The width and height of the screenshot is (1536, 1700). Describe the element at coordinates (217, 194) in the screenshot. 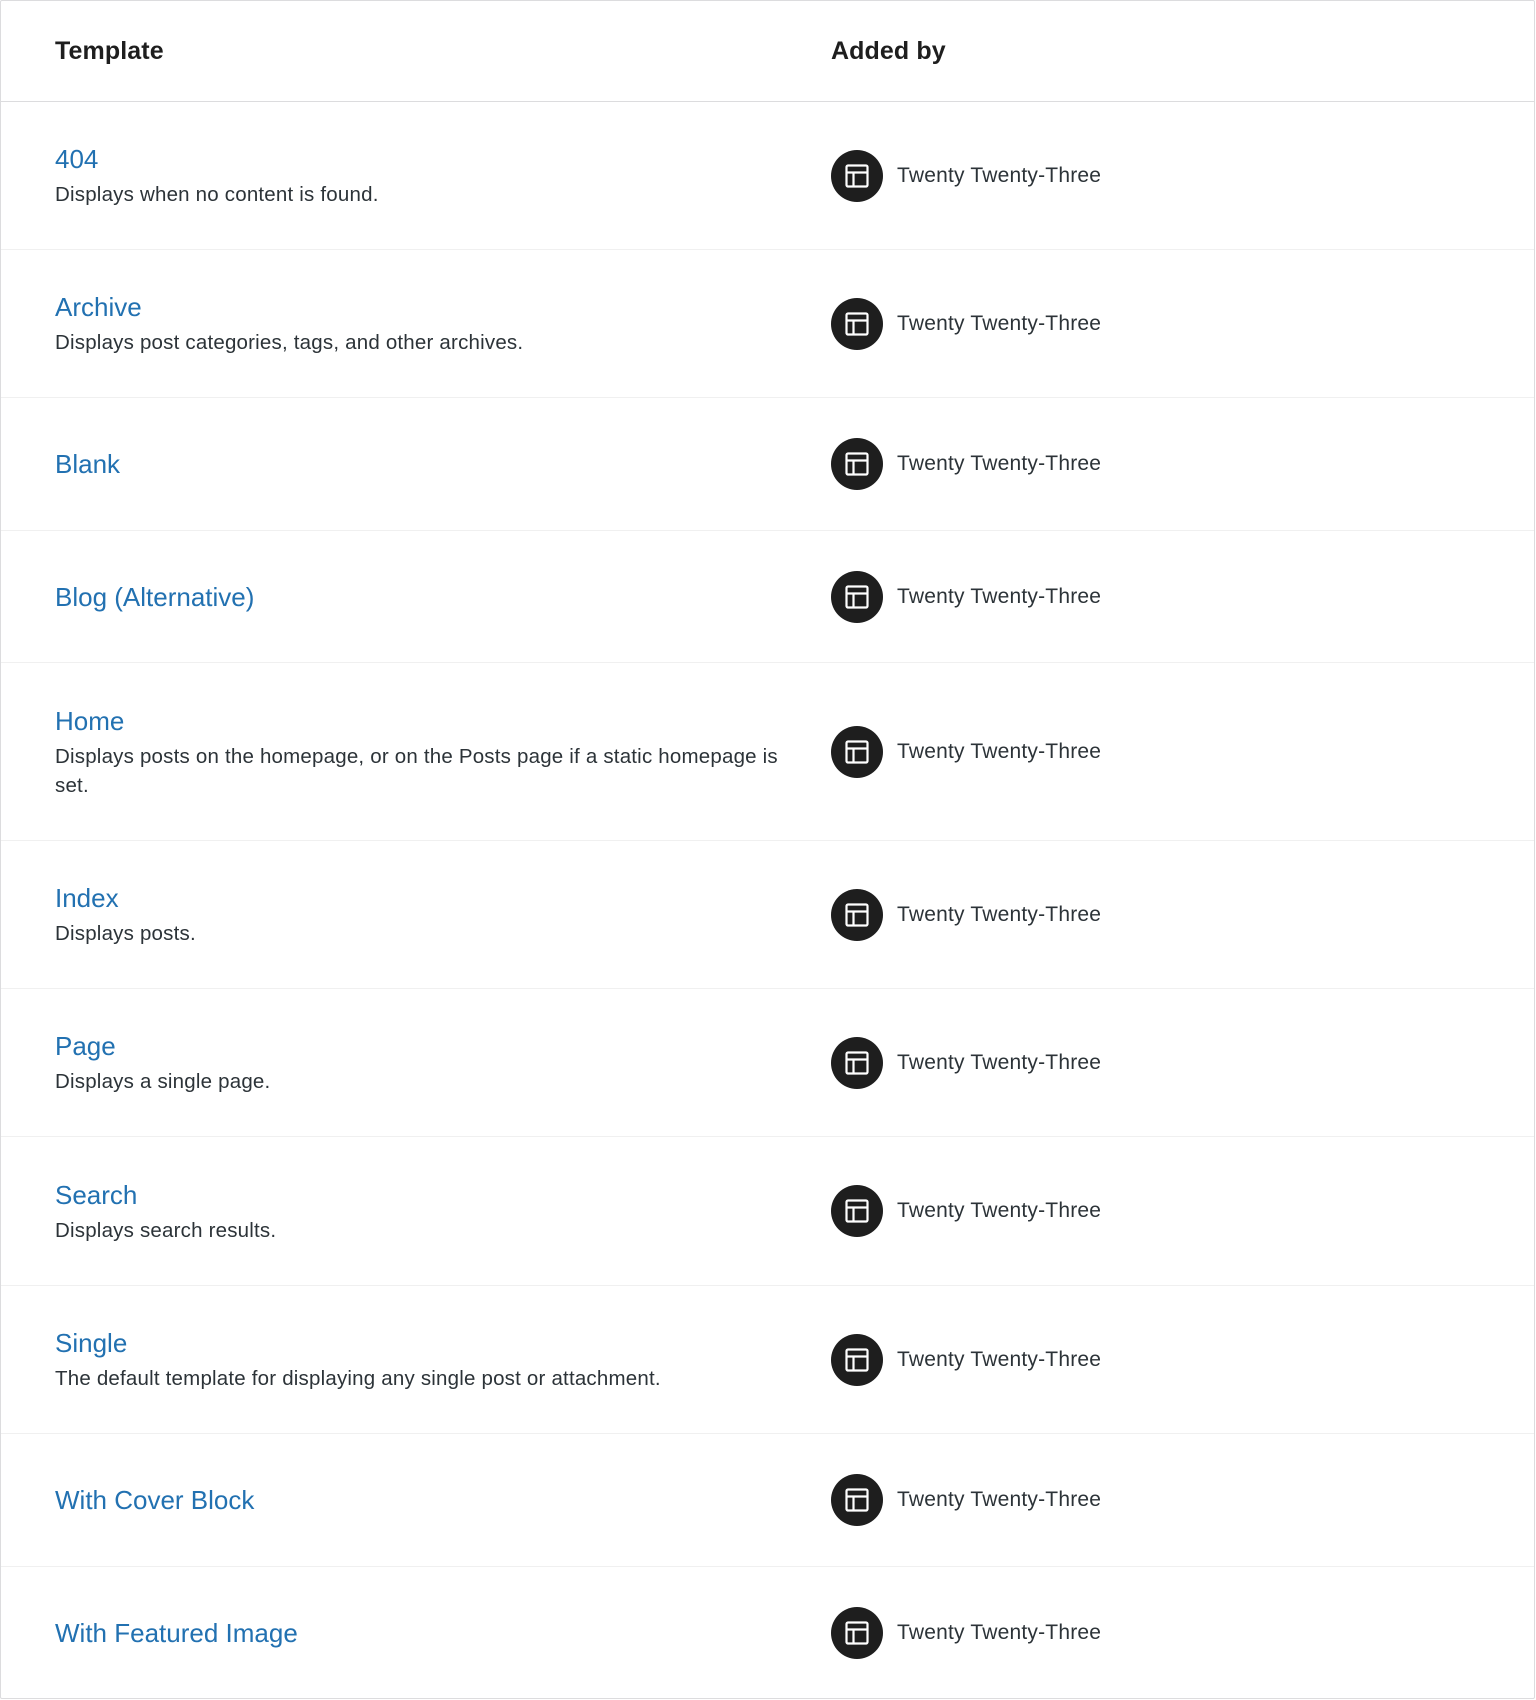

I see `template-description: Displays when no content is found.` at that location.